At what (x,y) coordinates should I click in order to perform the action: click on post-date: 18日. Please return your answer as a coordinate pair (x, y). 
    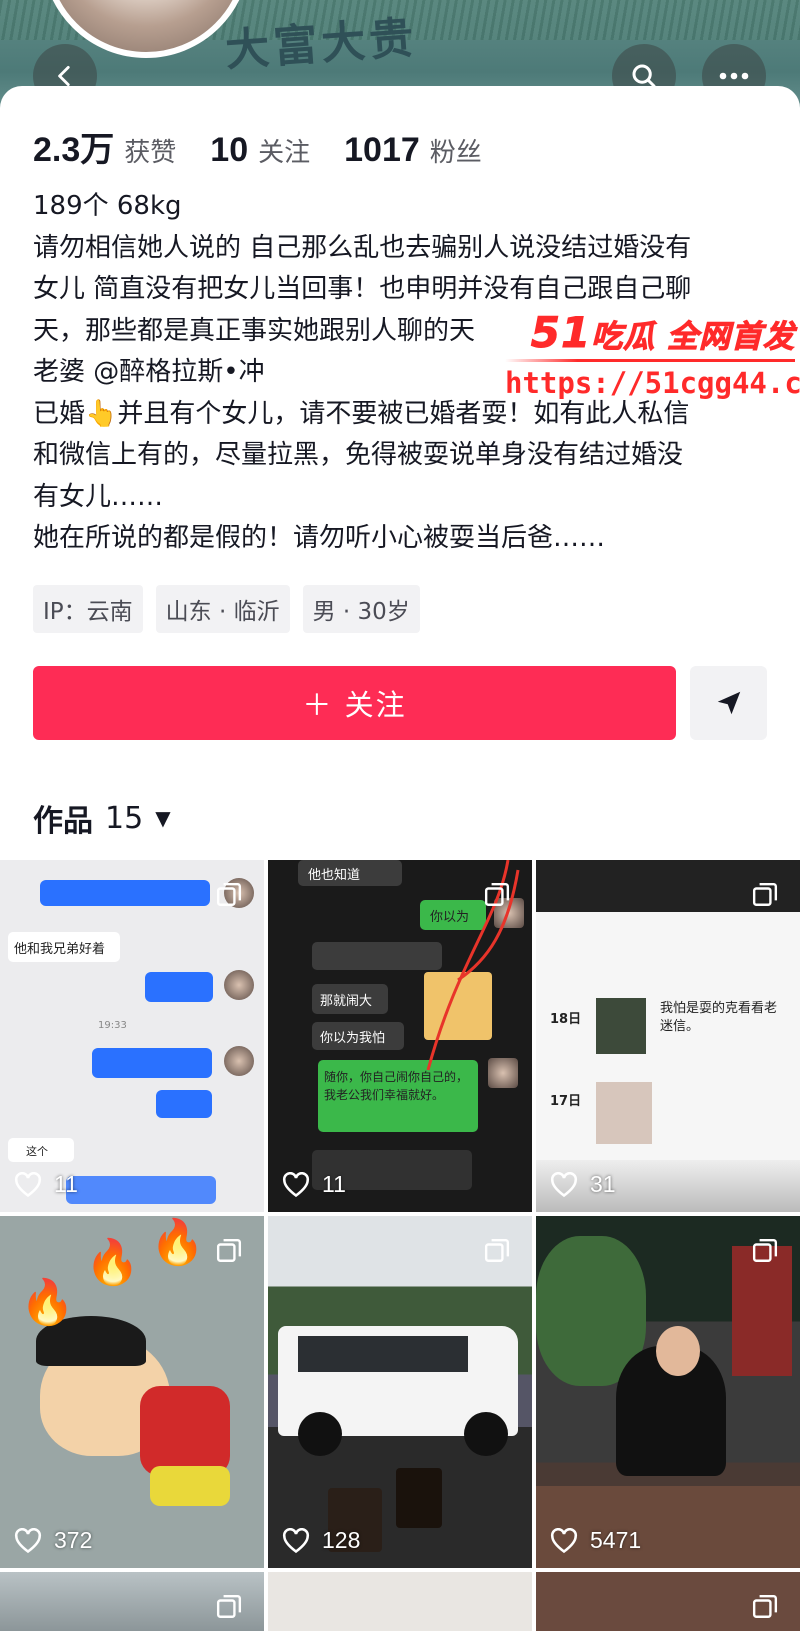
    Looking at the image, I should click on (566, 1019).